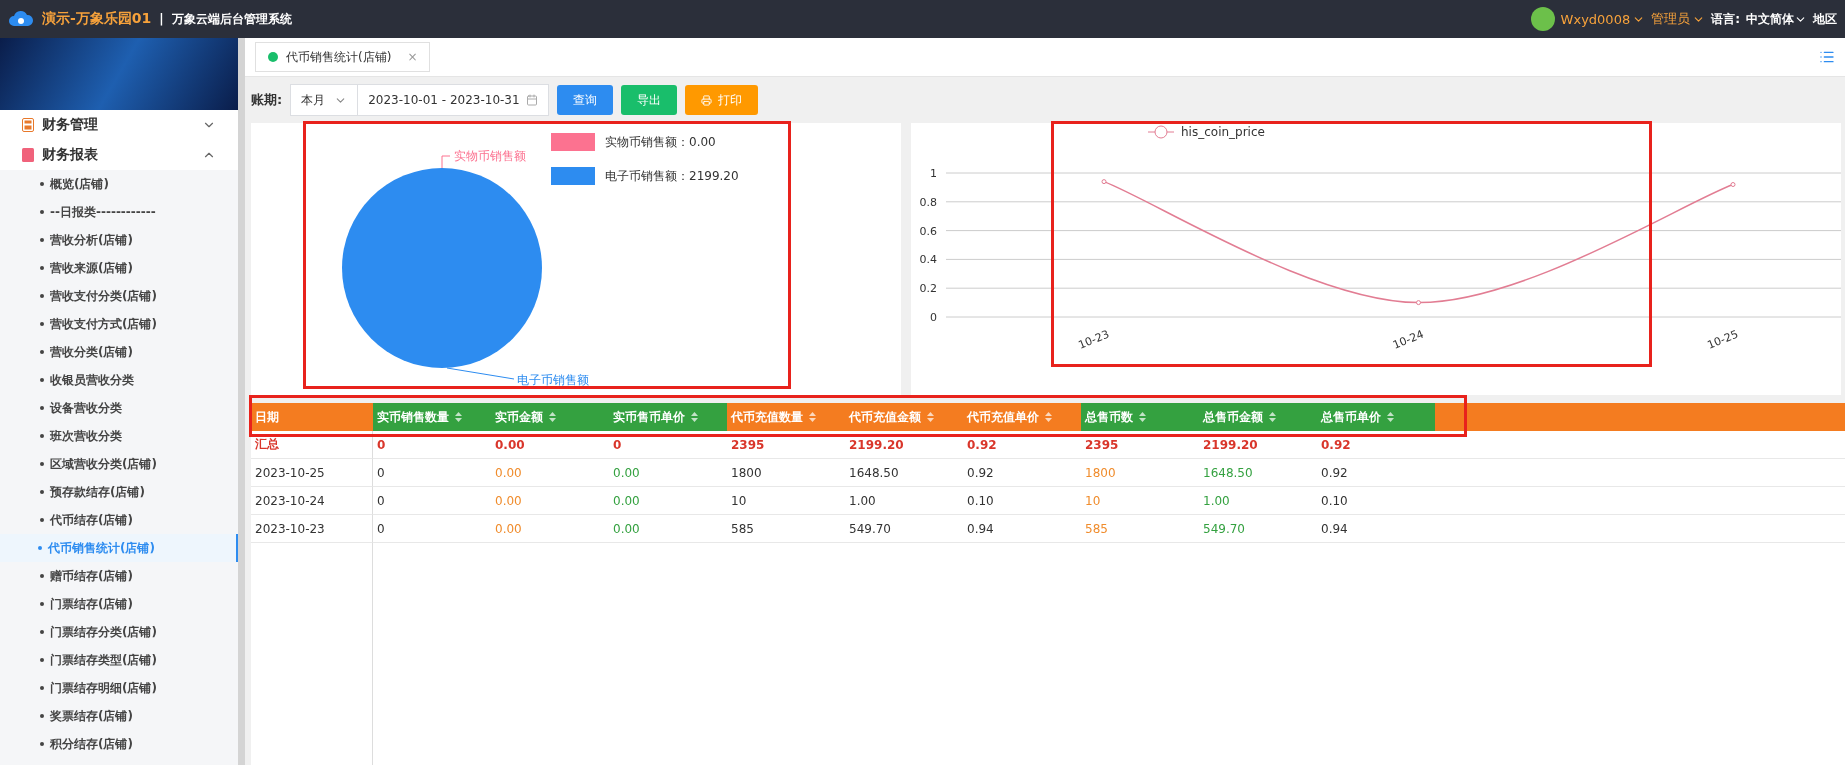 The image size is (1845, 765). I want to click on menu-item: 代币结存(店铺), so click(91, 520).